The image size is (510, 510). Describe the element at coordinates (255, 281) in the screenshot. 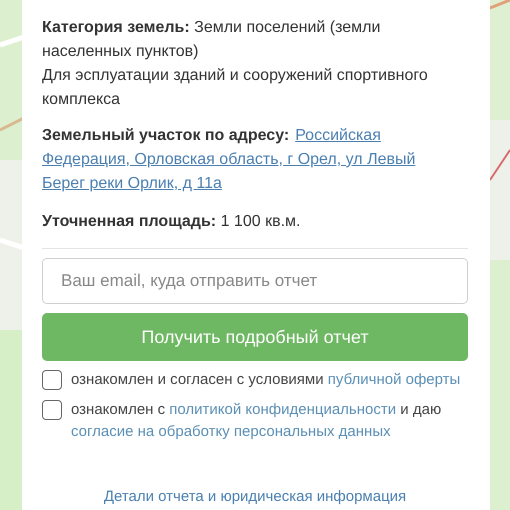

I see `email-field: Ваш email, куда отправить отчет` at that location.